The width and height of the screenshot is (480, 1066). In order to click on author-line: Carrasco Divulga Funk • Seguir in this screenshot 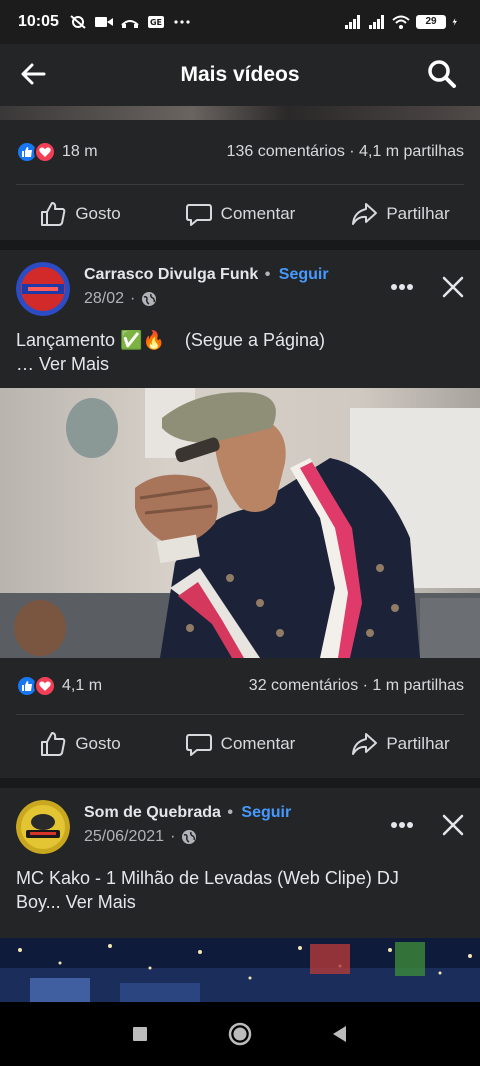, I will do `click(206, 275)`.